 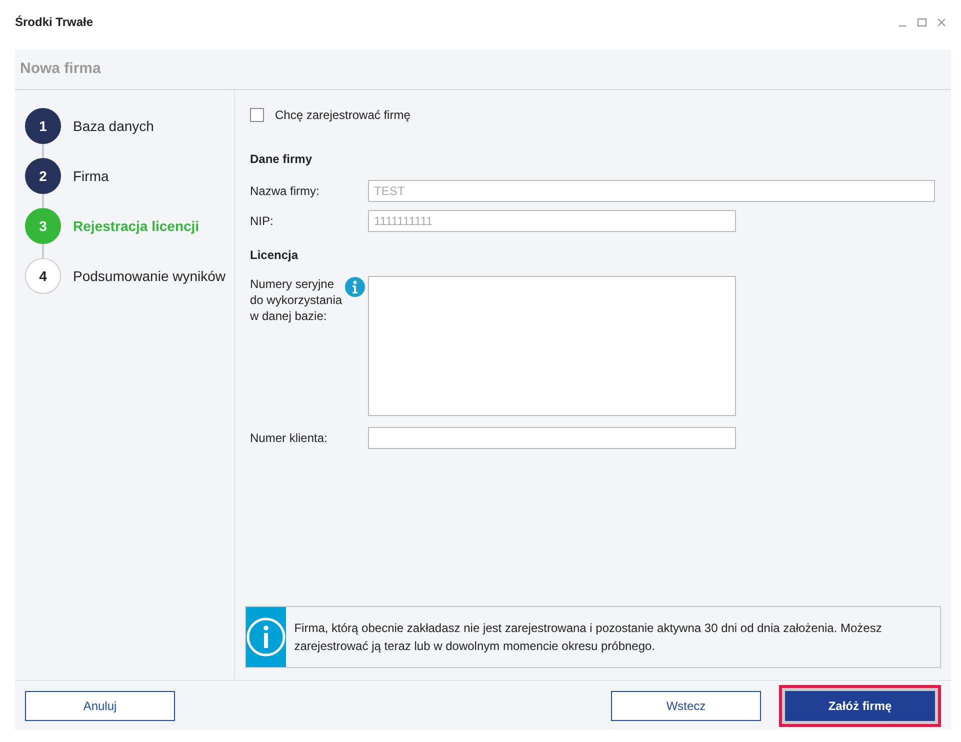 What do you see at coordinates (60, 69) in the screenshot?
I see `dialog-title: Nowa firma` at bounding box center [60, 69].